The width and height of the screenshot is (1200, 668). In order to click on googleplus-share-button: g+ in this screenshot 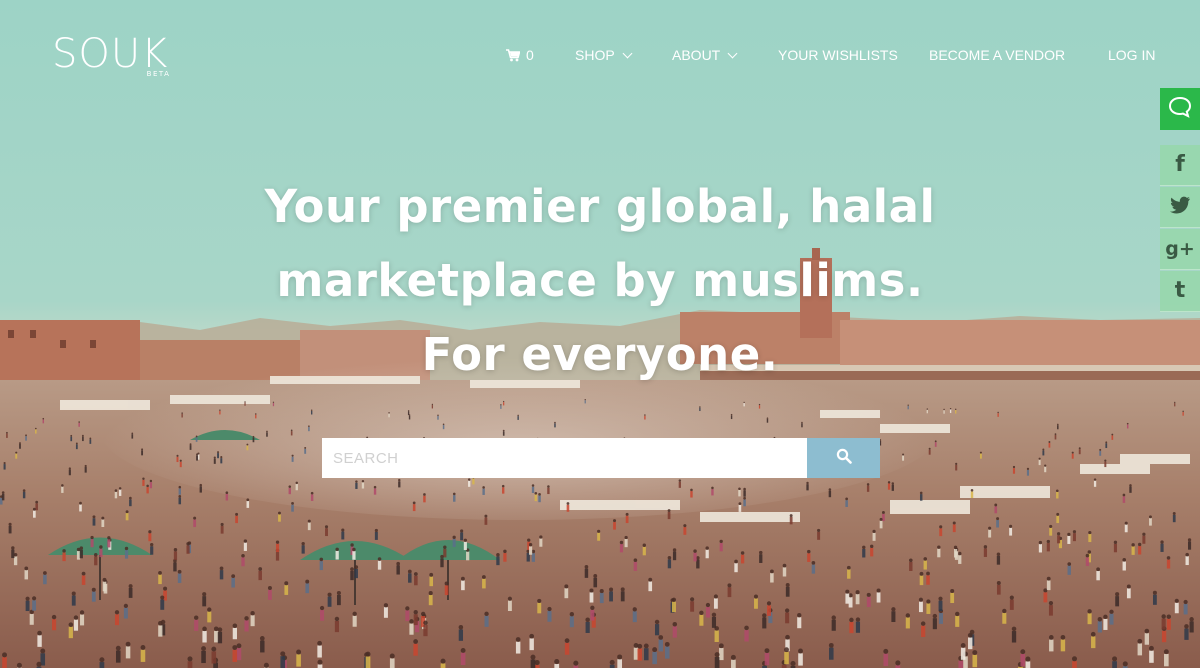, I will do `click(1180, 249)`.